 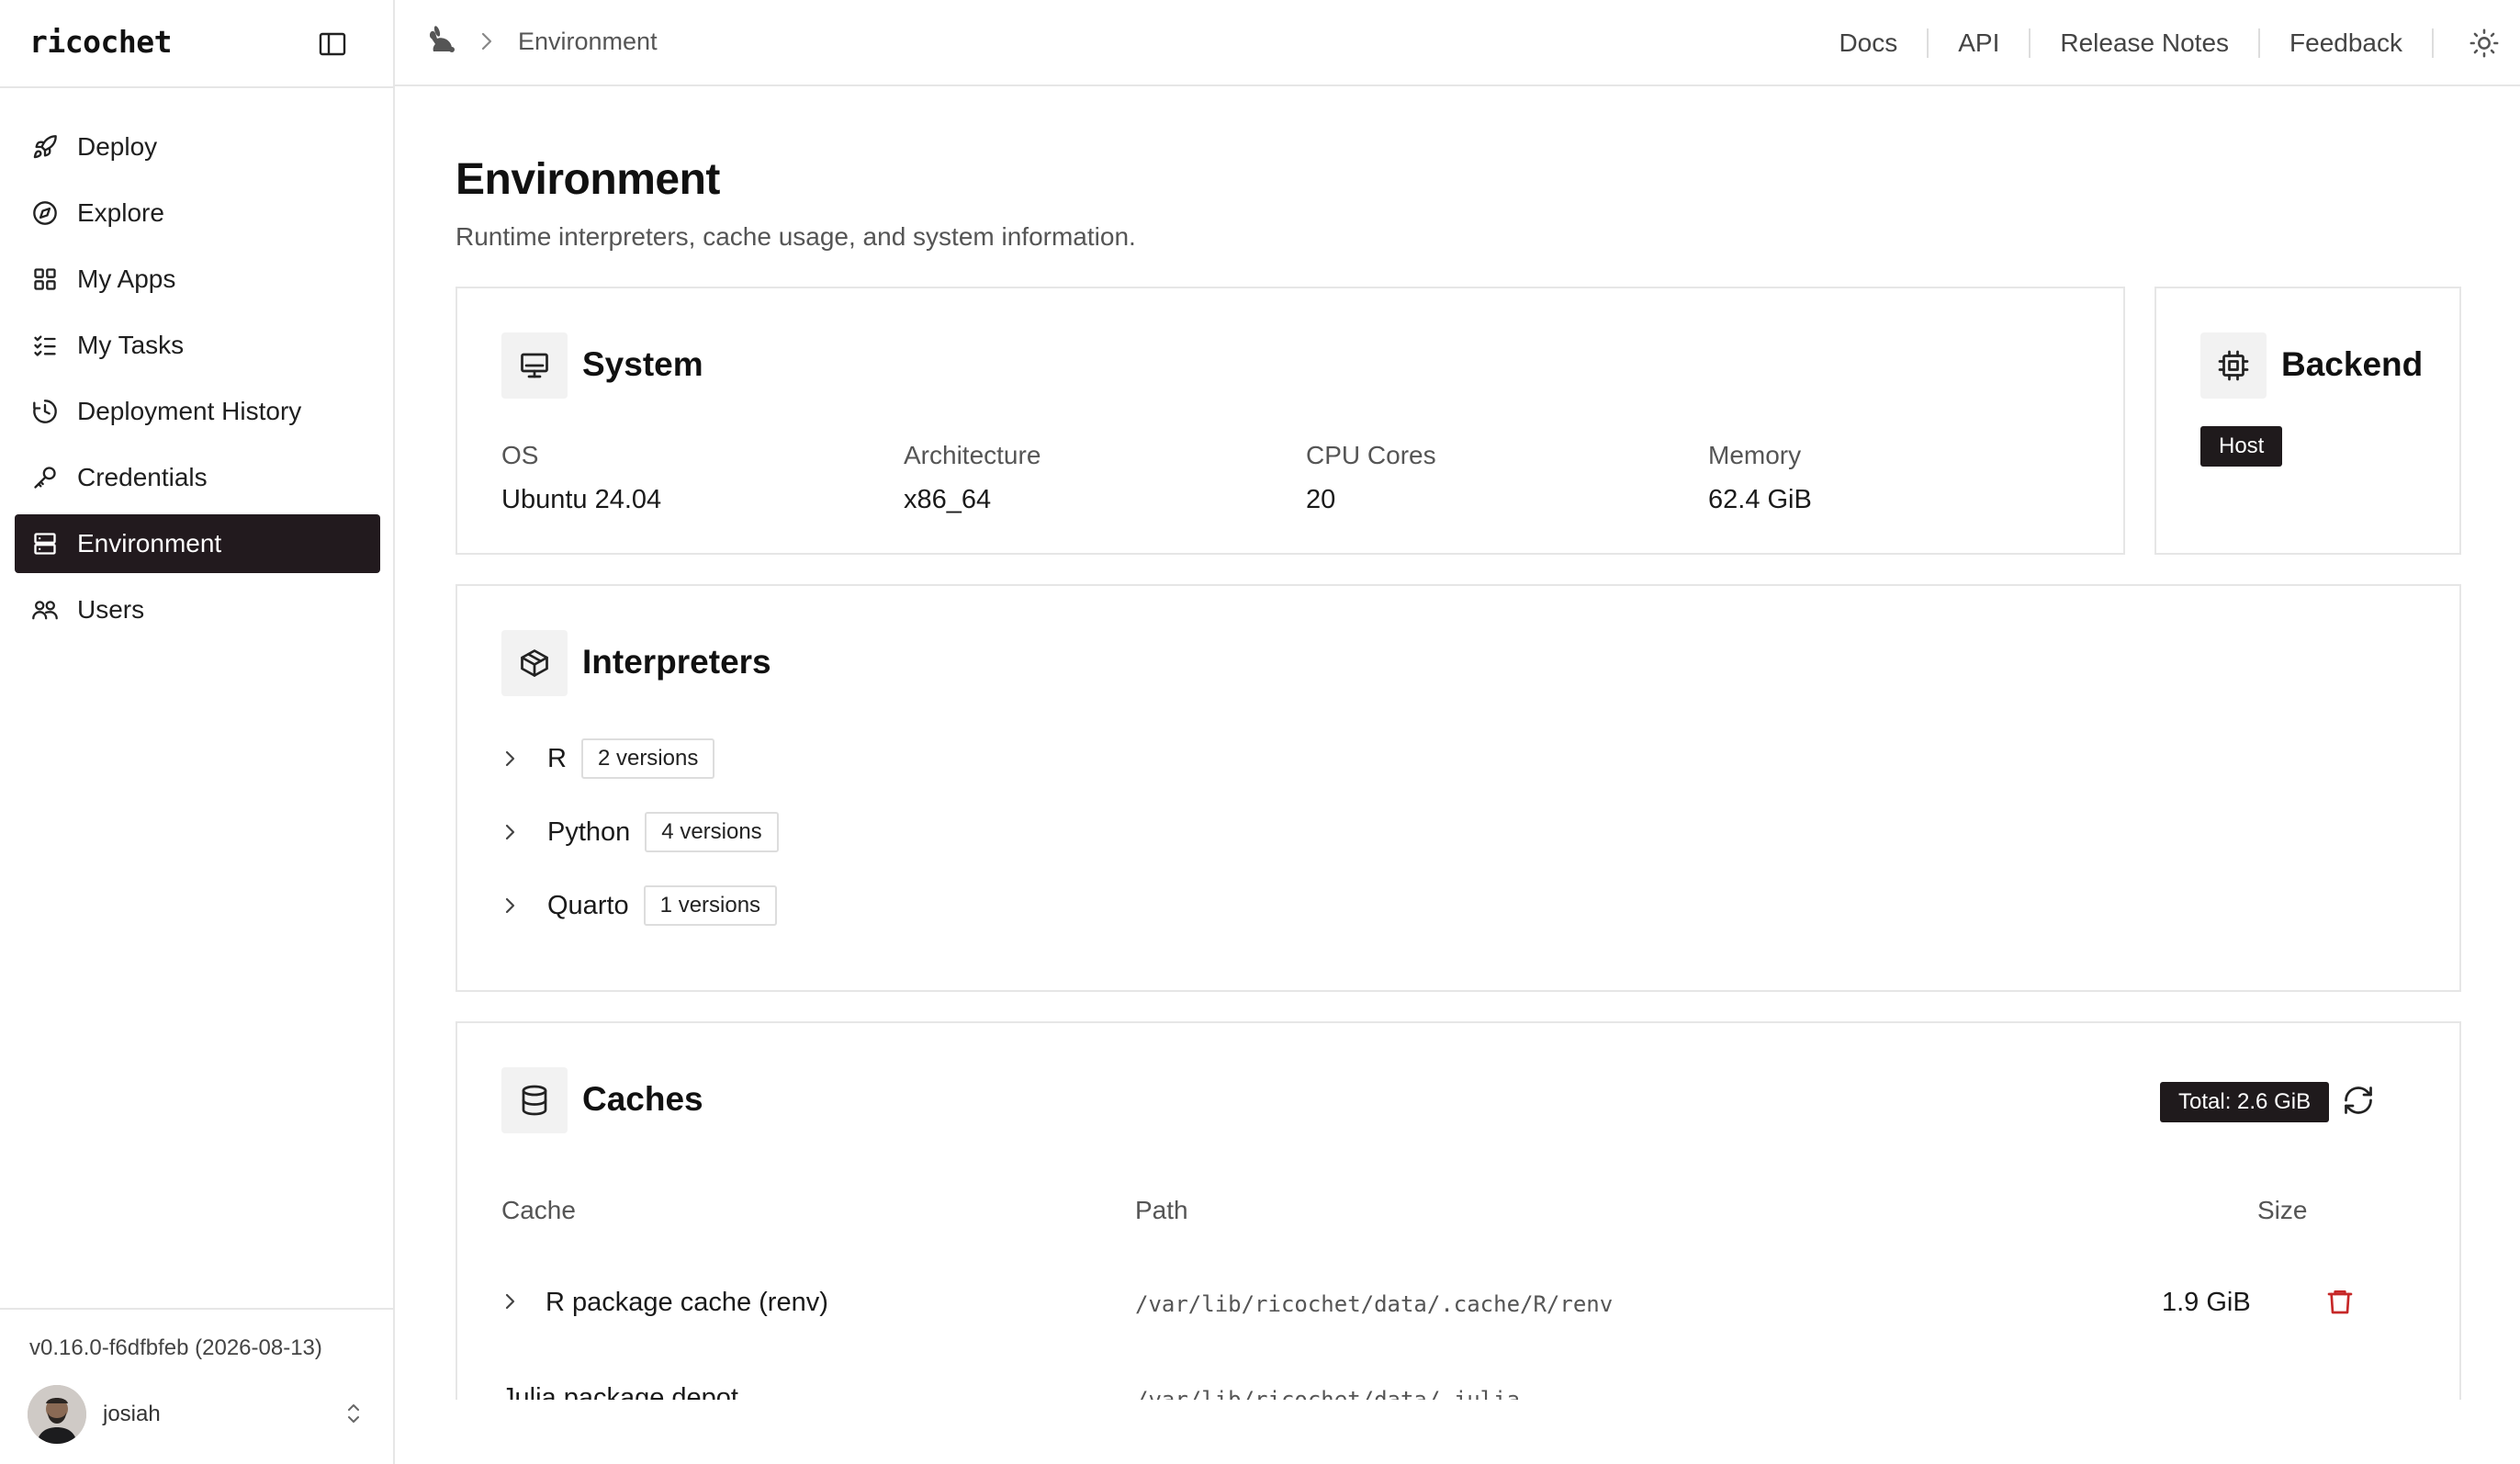 I want to click on cache-name: Julia package depot, so click(x=619, y=1391).